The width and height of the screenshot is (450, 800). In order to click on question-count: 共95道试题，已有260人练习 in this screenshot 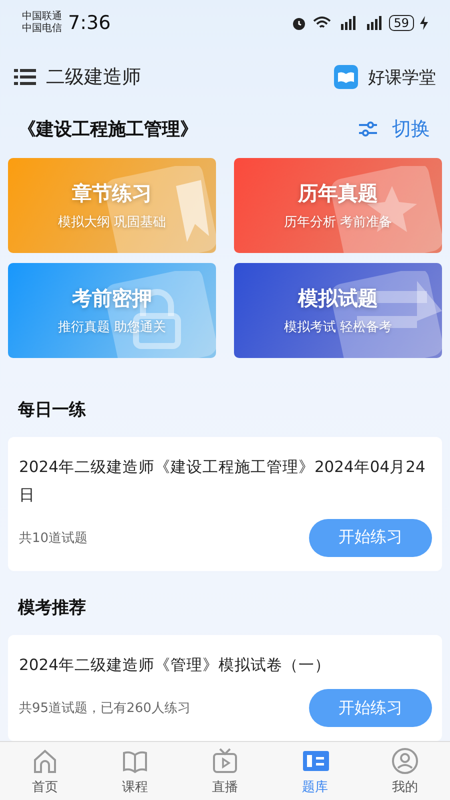, I will do `click(104, 708)`.